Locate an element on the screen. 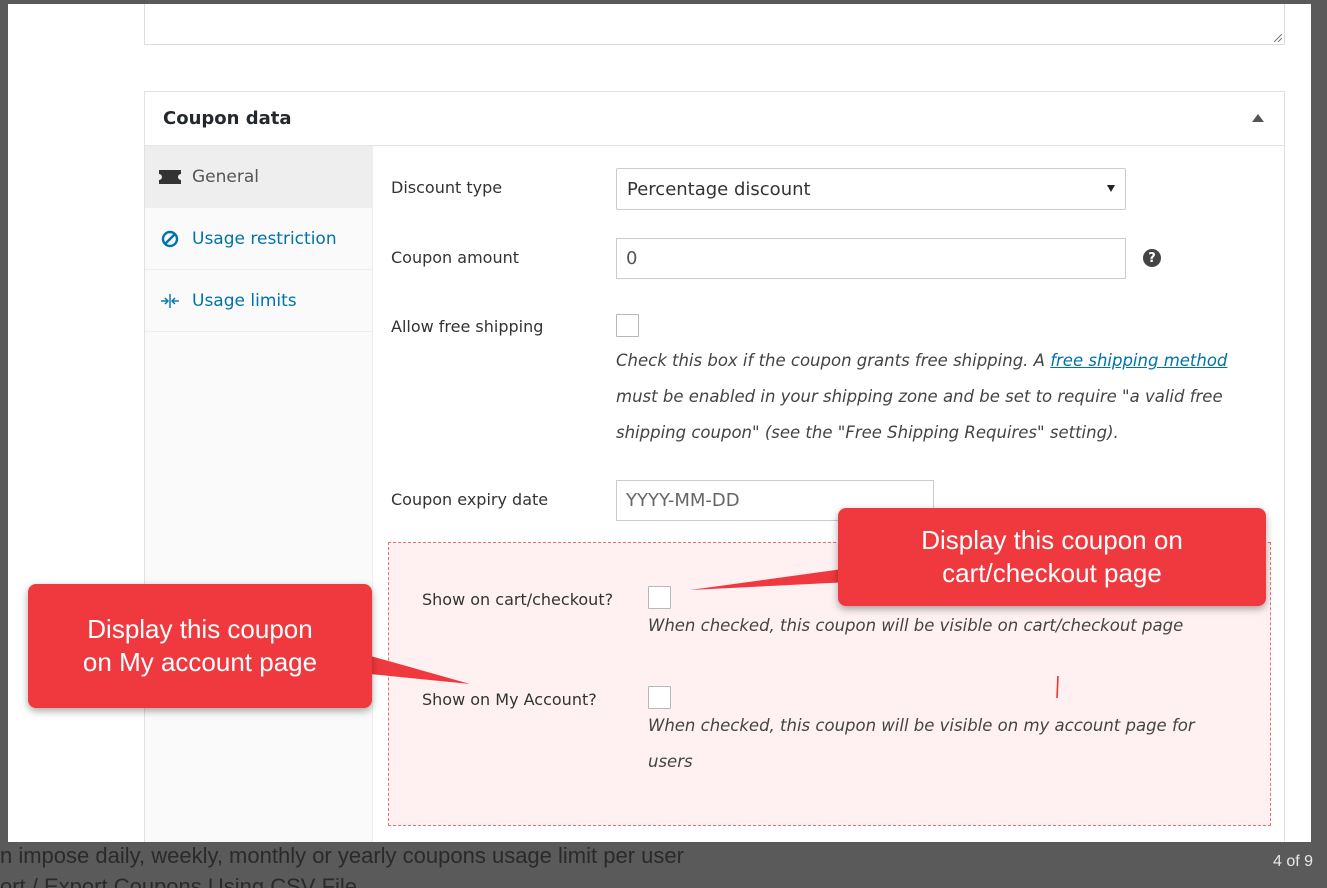  coupon-tabs: General Usage restriction Usage limits is located at coordinates (259, 494).